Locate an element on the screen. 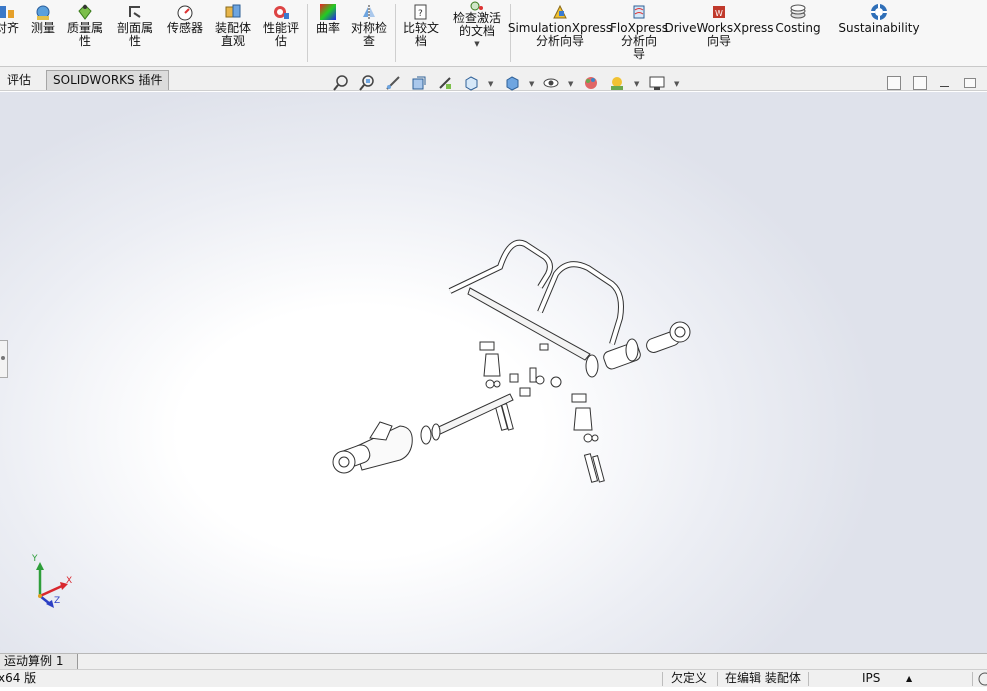  sensor-button: 传感器 is located at coordinates (185, 33).